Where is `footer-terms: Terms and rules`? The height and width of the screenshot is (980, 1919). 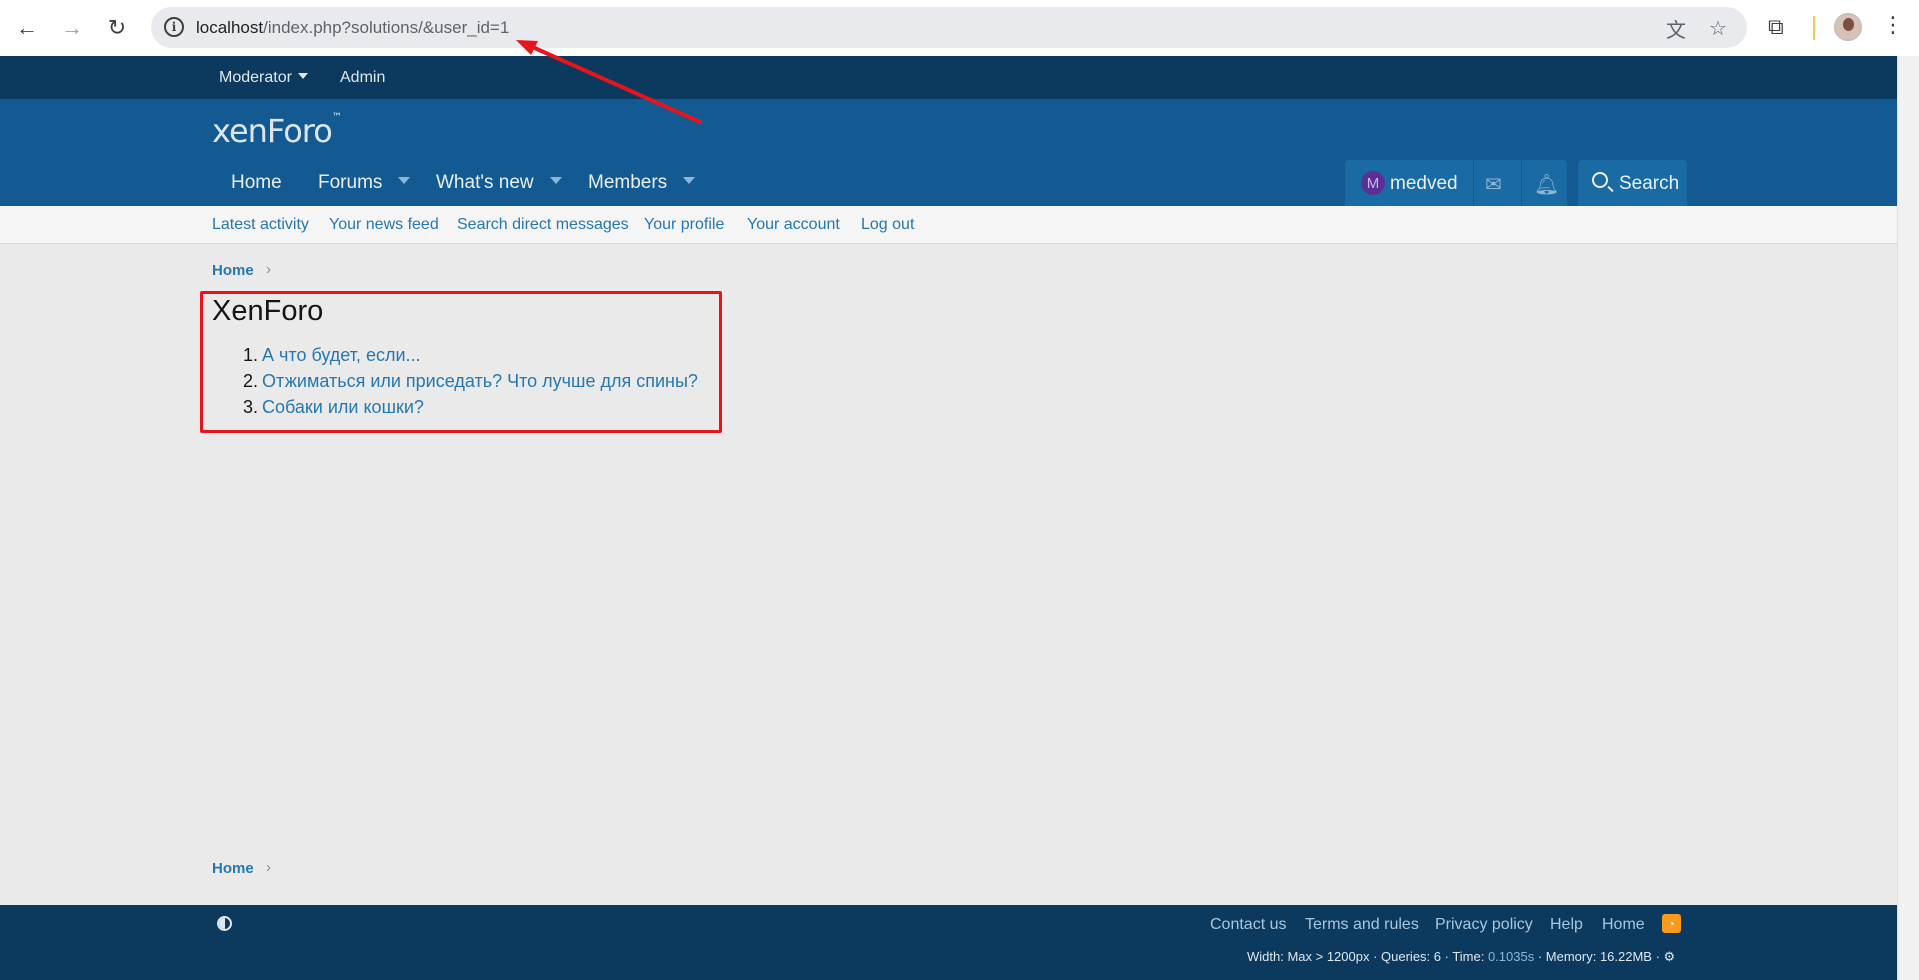 footer-terms: Terms and rules is located at coordinates (1362, 925).